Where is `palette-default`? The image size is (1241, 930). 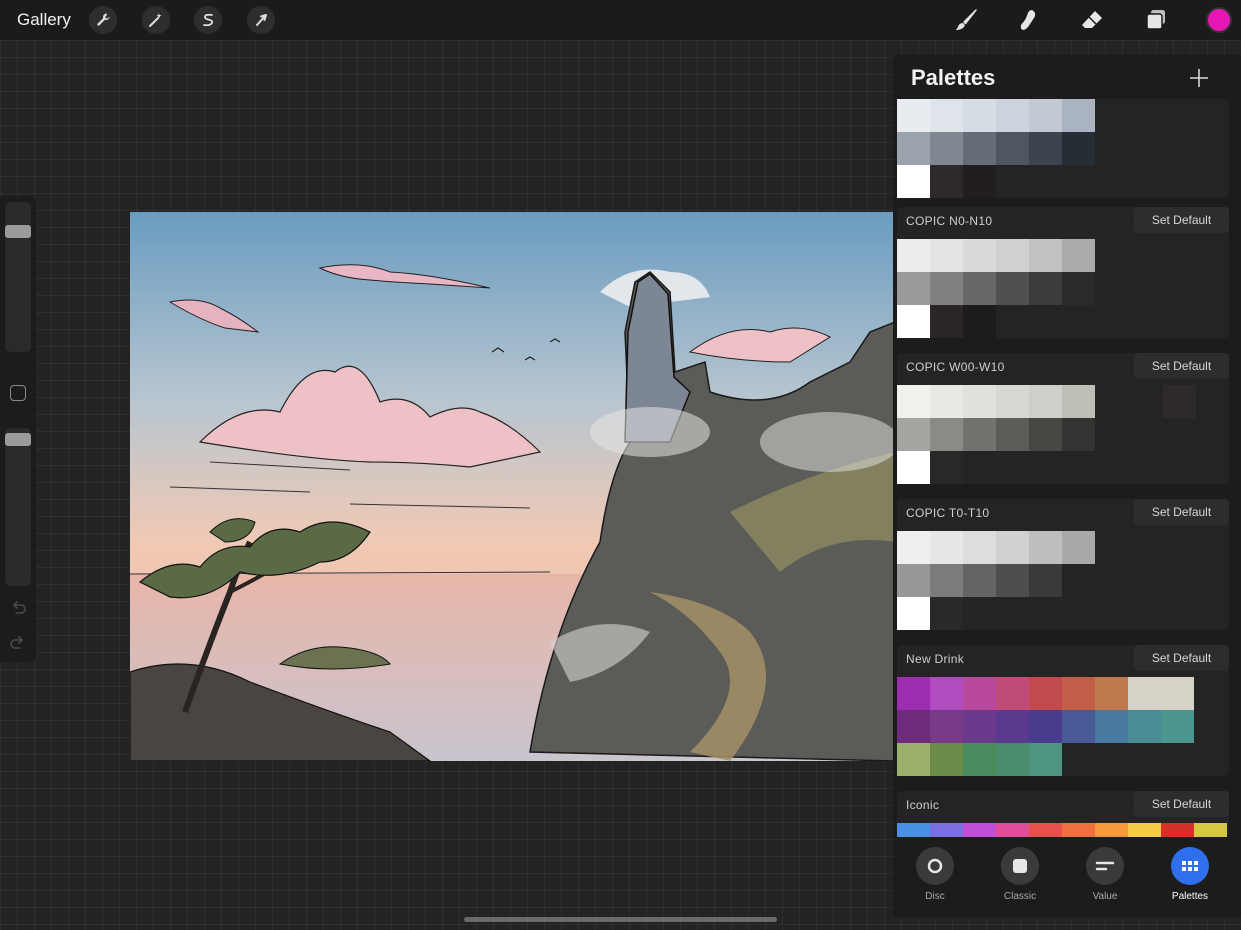
palette-default is located at coordinates (1063, 148).